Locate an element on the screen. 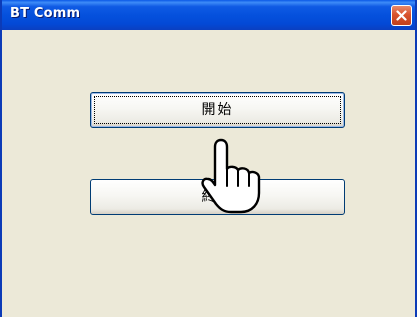  close-icon is located at coordinates (401, 15).